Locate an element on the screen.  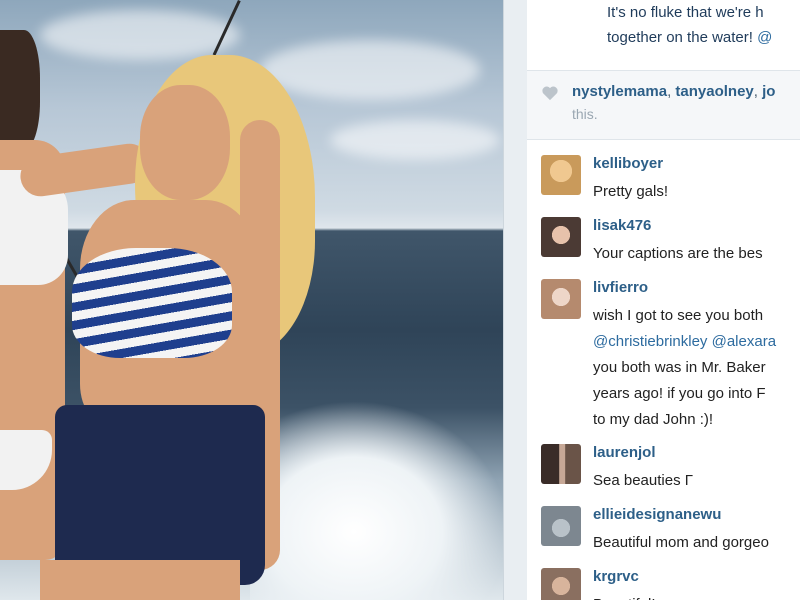
comment-username: krgrvc is located at coordinates (616, 576).